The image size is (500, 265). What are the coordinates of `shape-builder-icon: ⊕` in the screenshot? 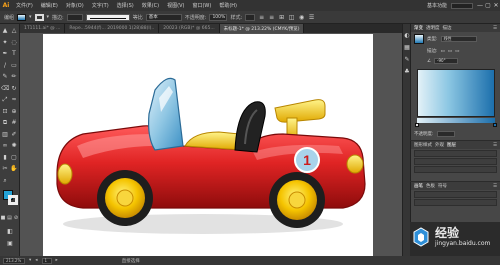 It's located at (14, 112).